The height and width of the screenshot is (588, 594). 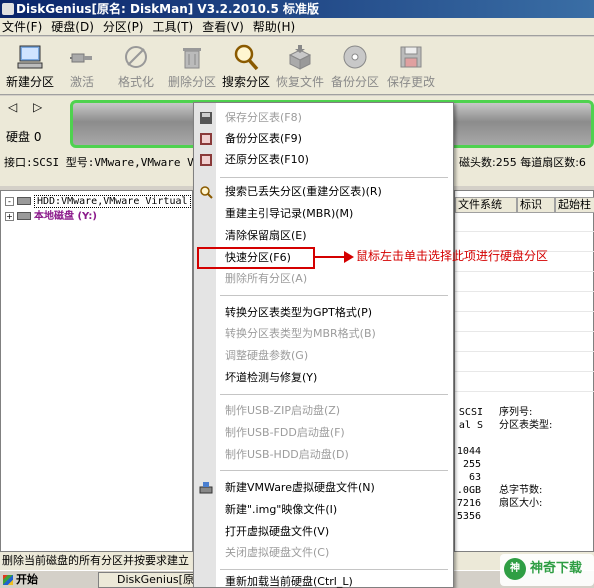 I want to click on restore-table-icon, so click(x=206, y=160).